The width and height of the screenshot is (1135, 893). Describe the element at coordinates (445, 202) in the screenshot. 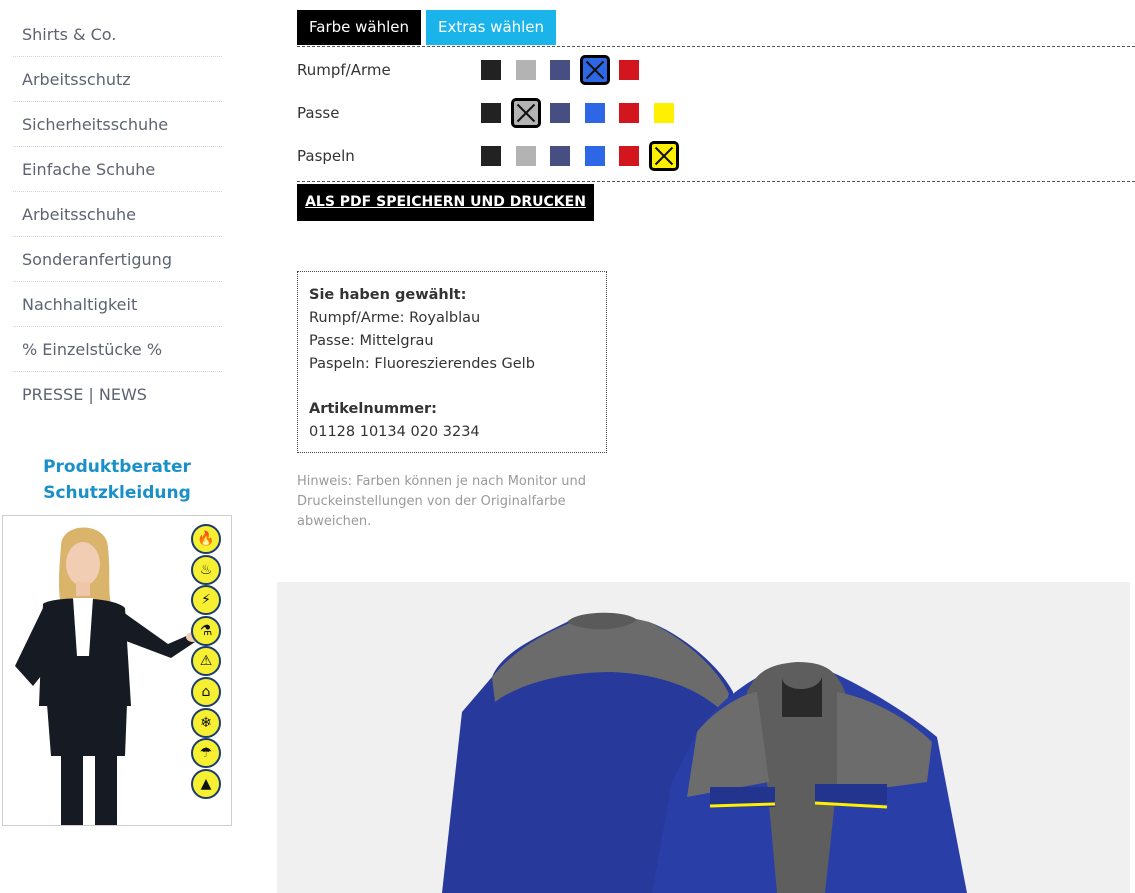

I see `save-pdf-button: ALS PDF SPEICHERN UND DRUCKEN` at that location.